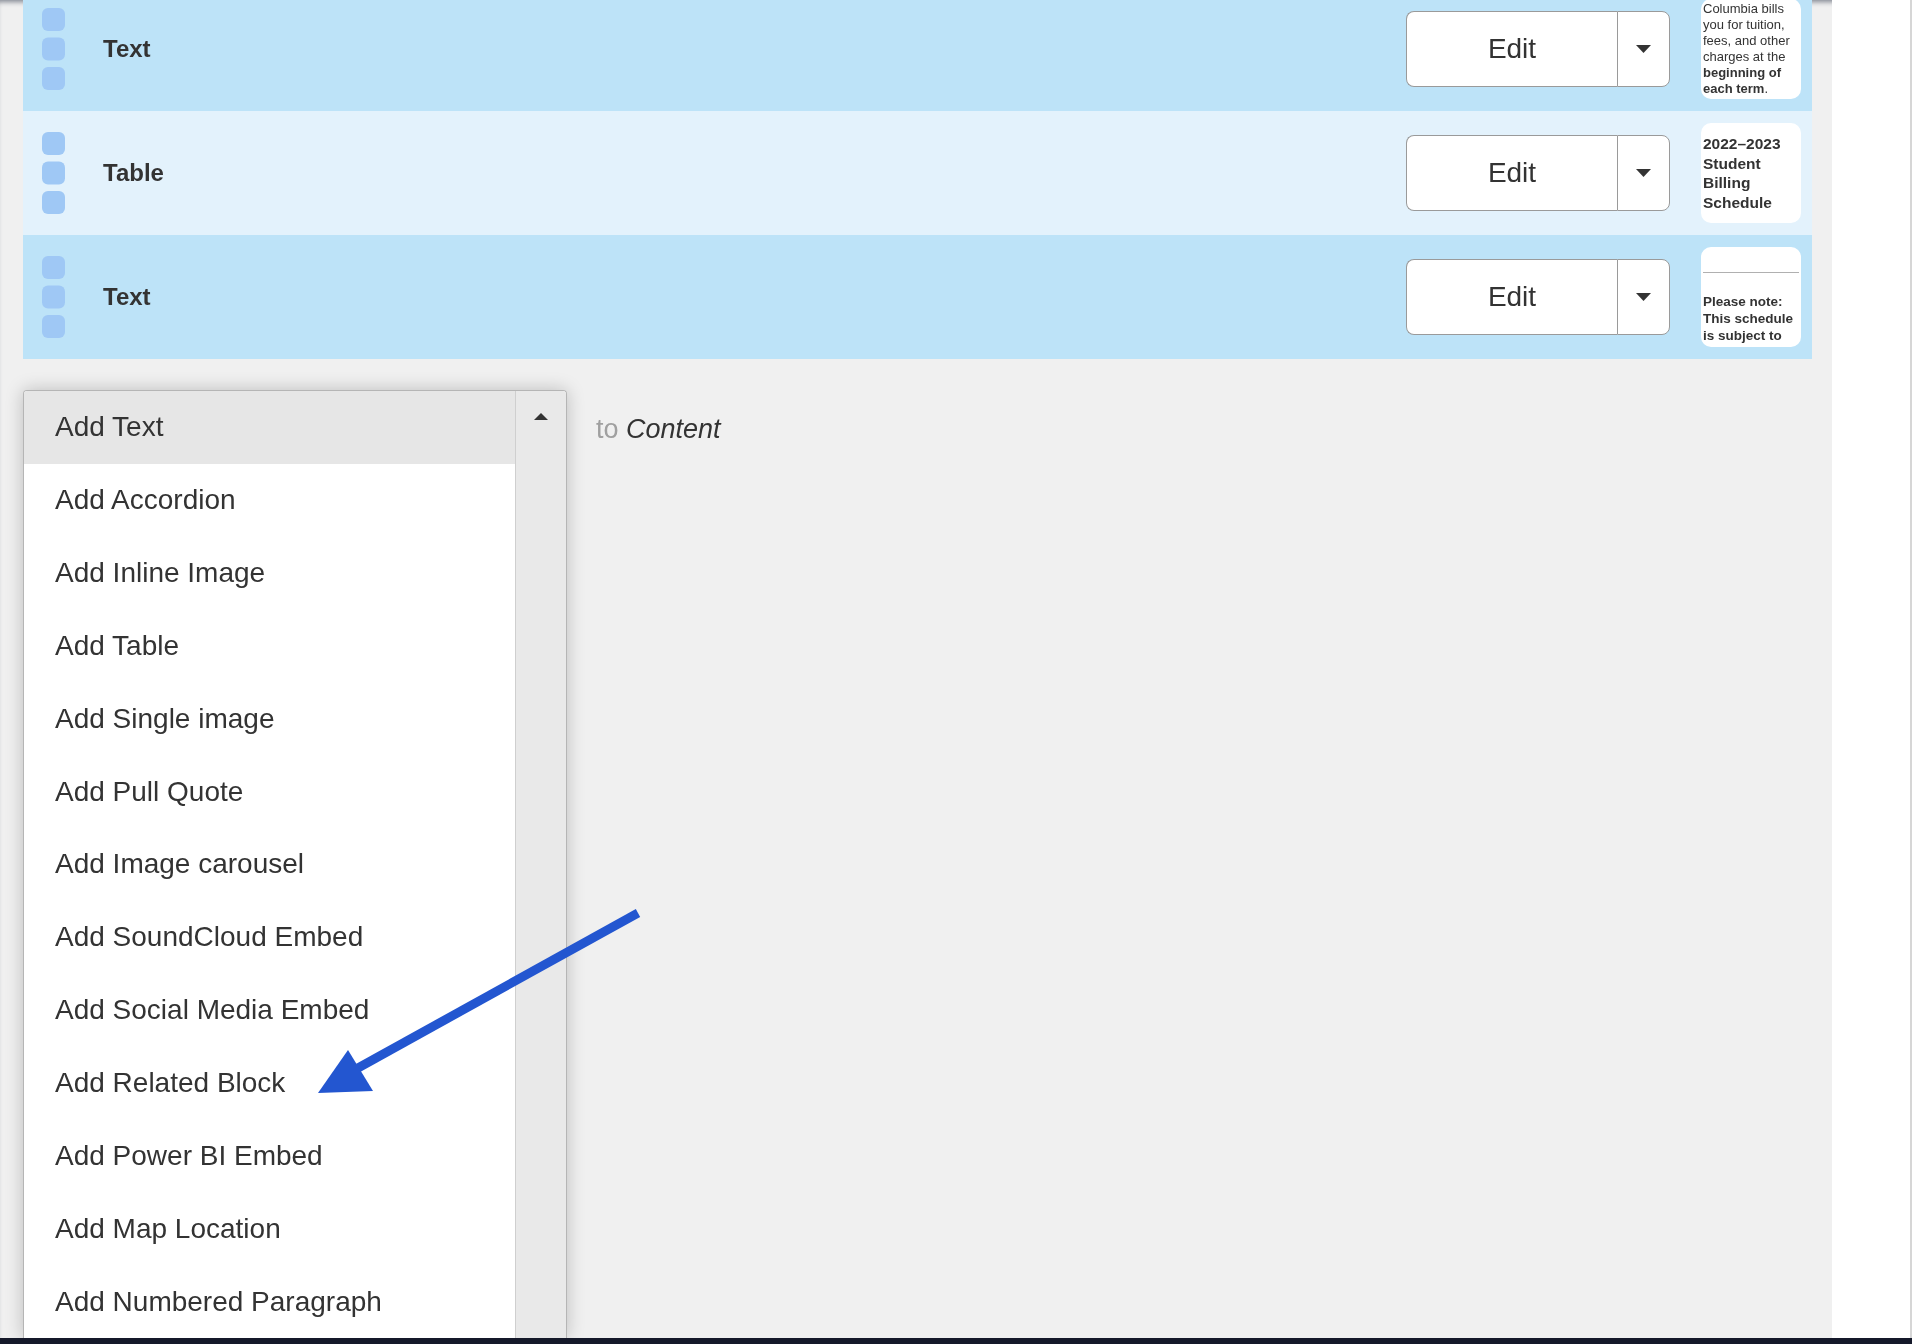 This screenshot has width=1912, height=1344. What do you see at coordinates (1747, 49) in the screenshot?
I see `preview-text: Columbia bills you for tuition, fees, and other charges at the beginning of each term.` at bounding box center [1747, 49].